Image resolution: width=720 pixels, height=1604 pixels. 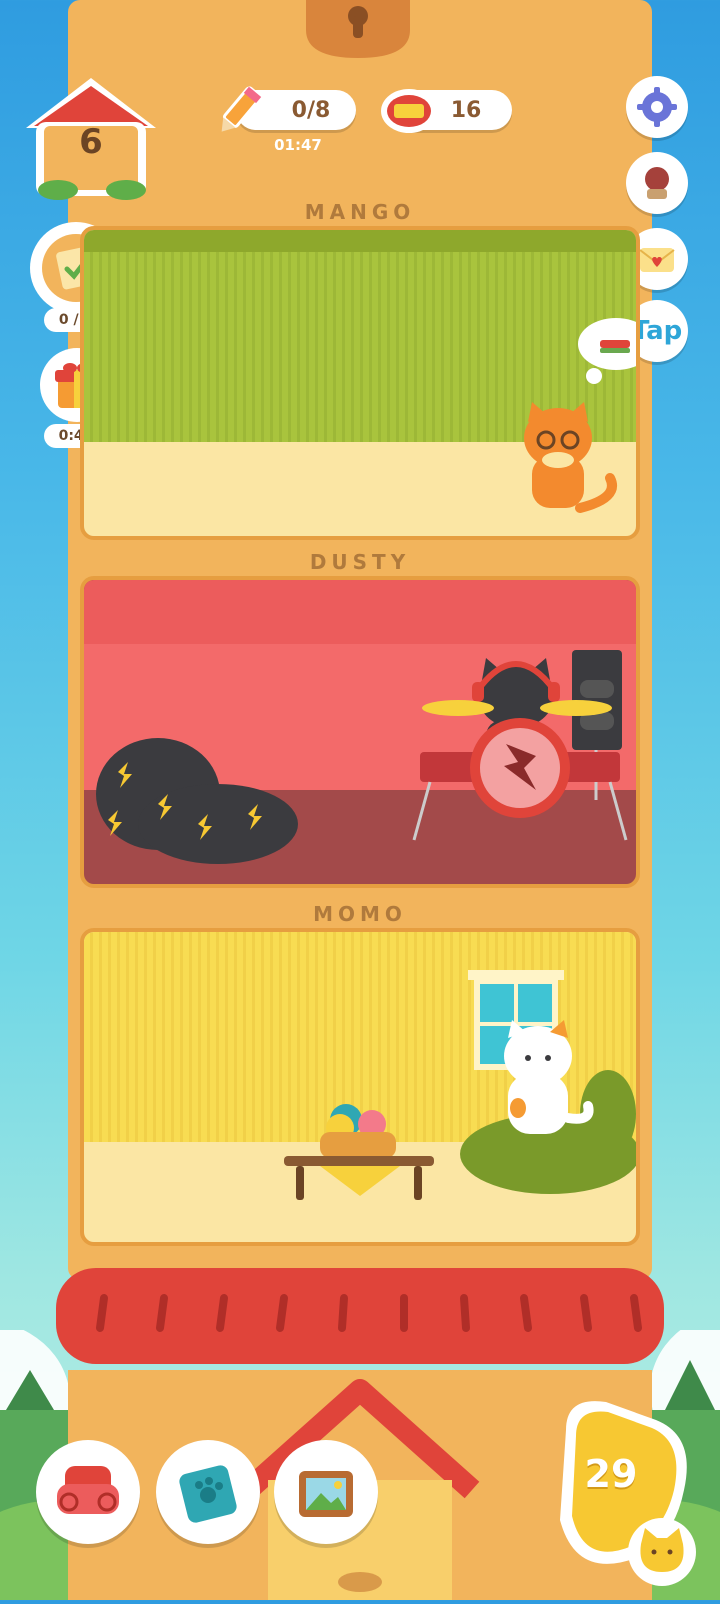 I want to click on floor-name-dusty: DUSTY, so click(x=360, y=562).